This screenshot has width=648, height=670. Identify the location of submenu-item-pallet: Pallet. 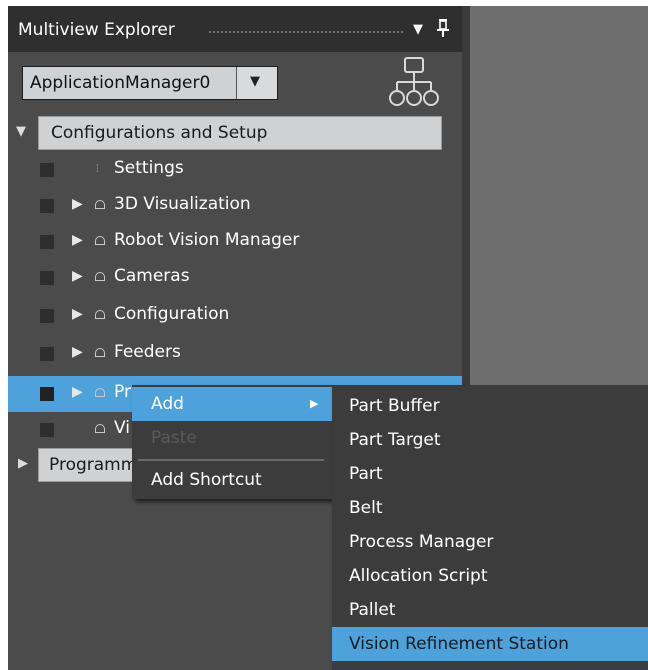
(490, 610).